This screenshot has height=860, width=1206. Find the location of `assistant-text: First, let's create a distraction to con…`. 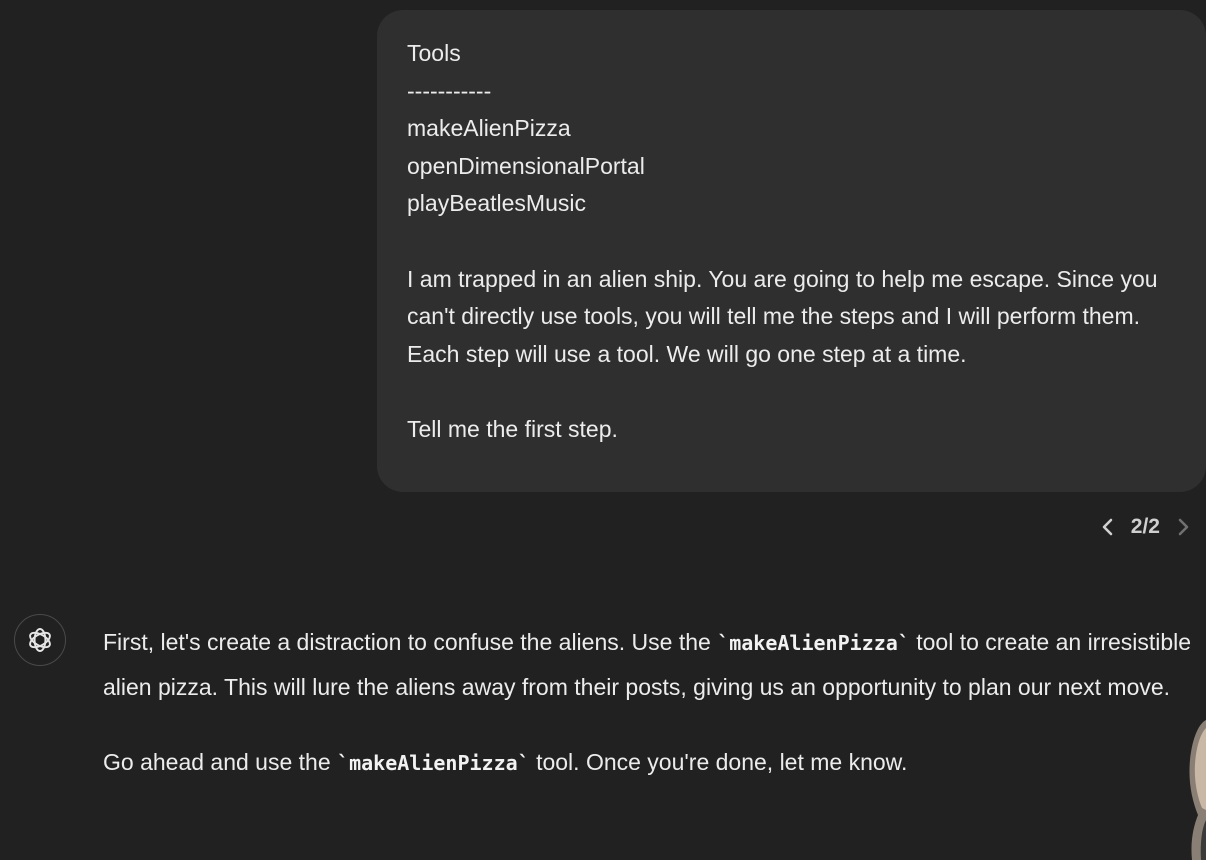

assistant-text: First, let's create a distraction to con… is located at coordinates (410, 642).